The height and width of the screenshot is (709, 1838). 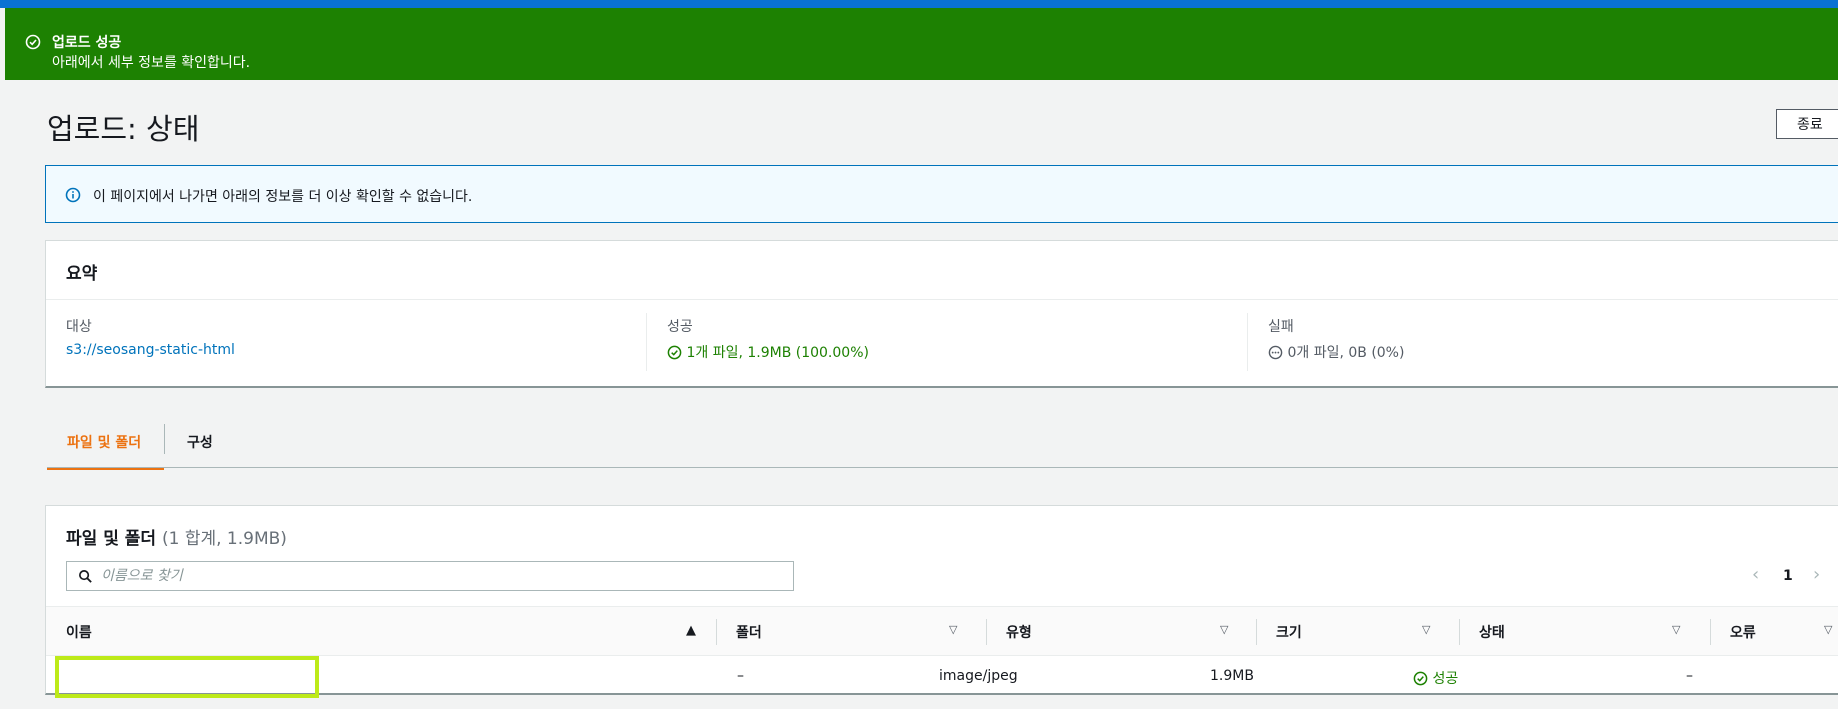 I want to click on cell-size: 1.9MB, so click(x=1232, y=676).